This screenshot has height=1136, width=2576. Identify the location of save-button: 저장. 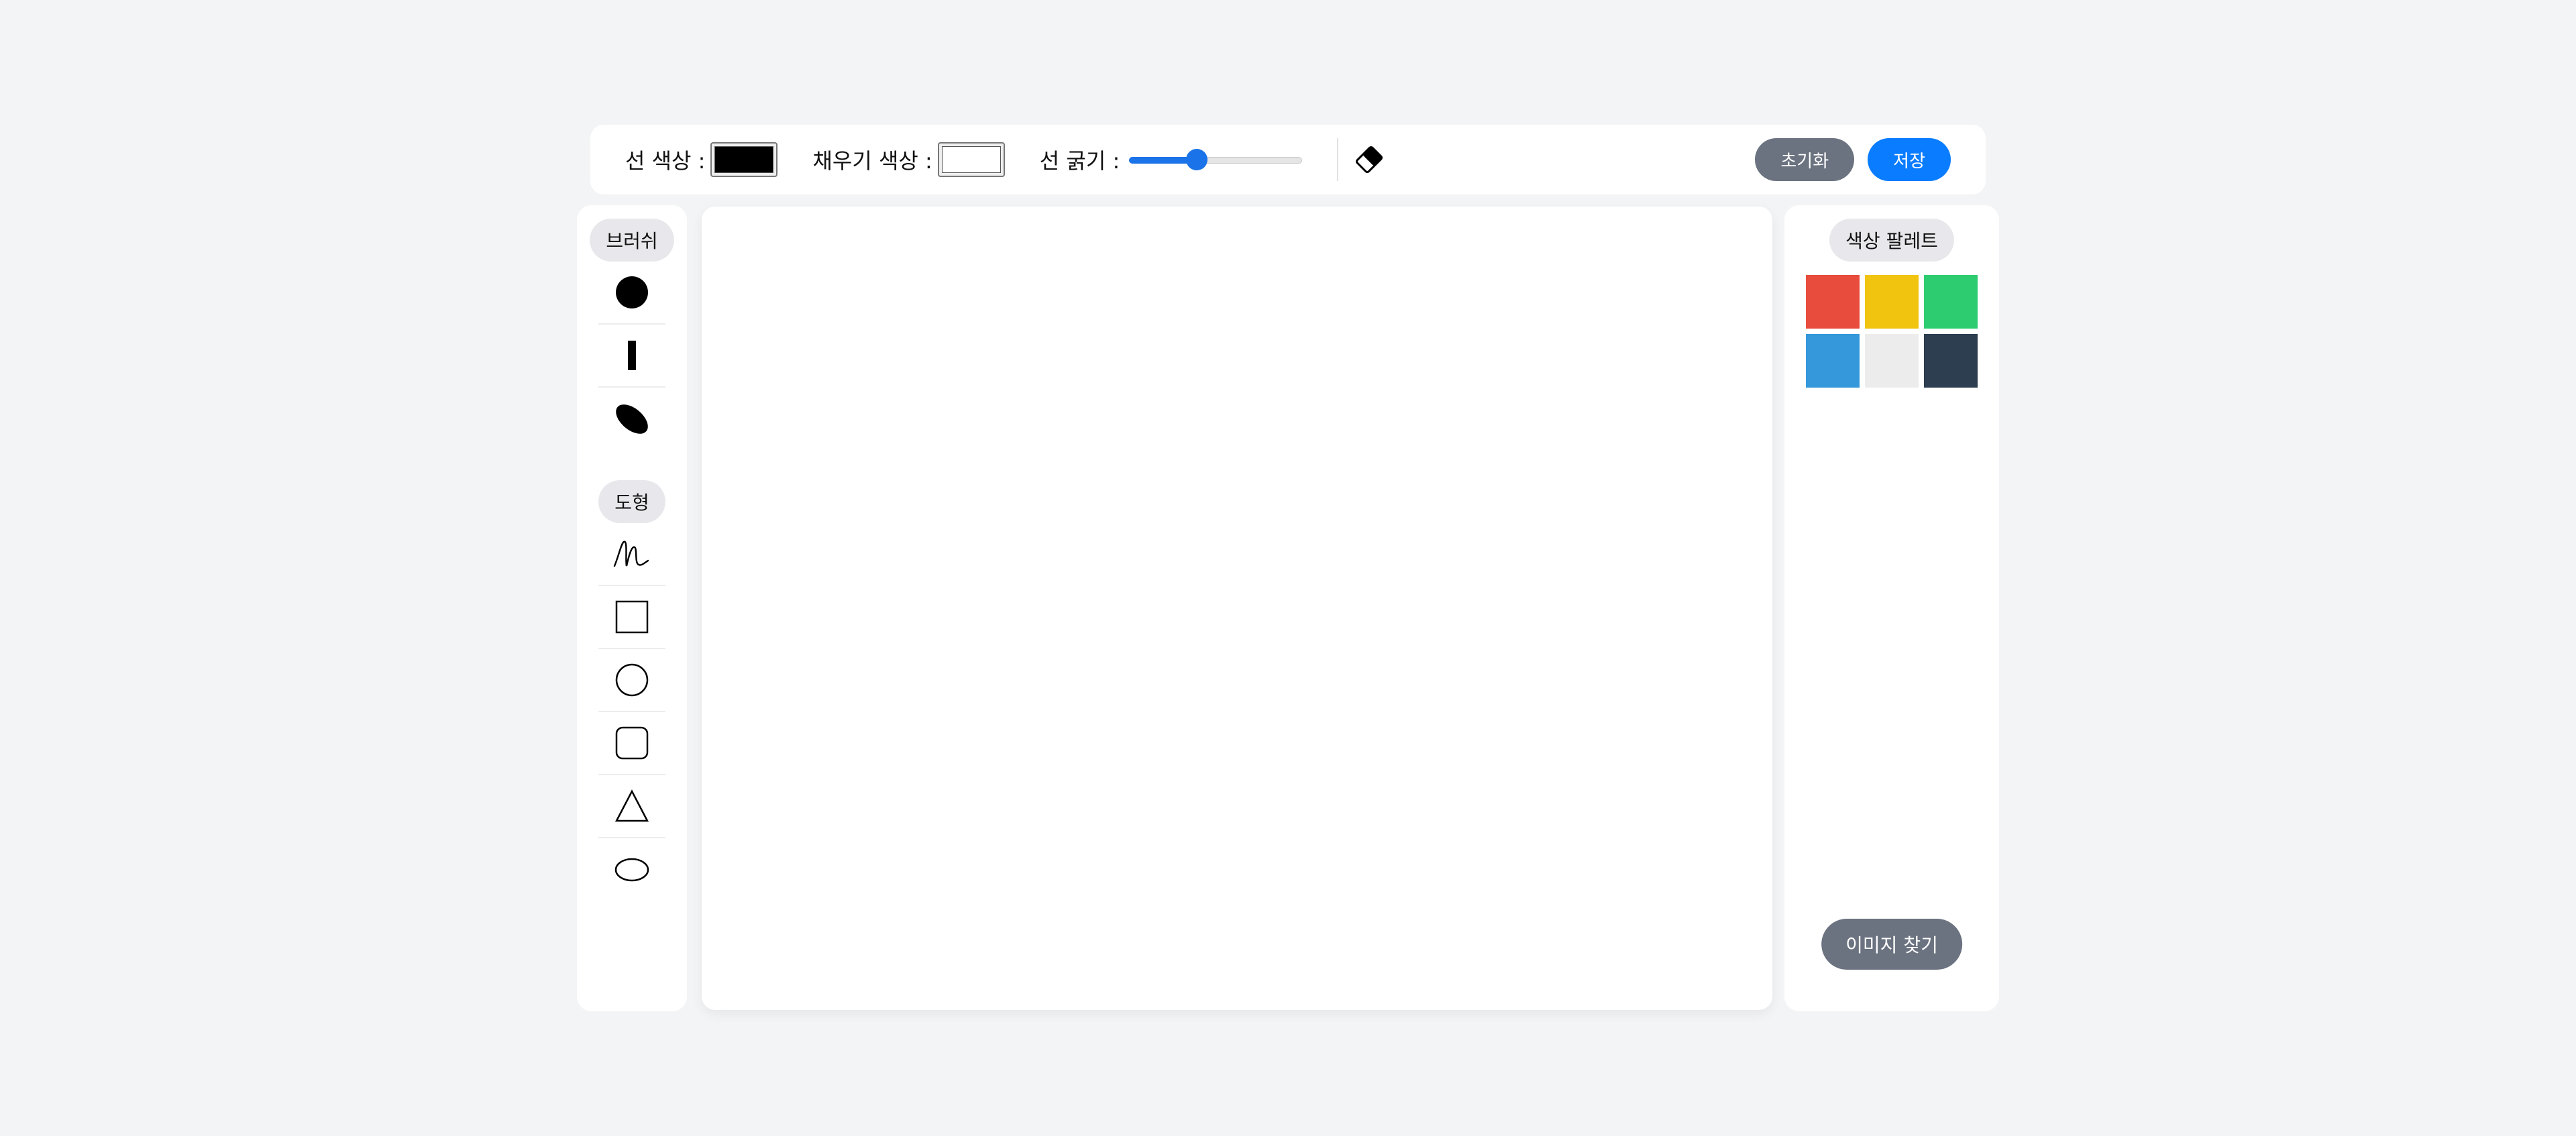
(1909, 159).